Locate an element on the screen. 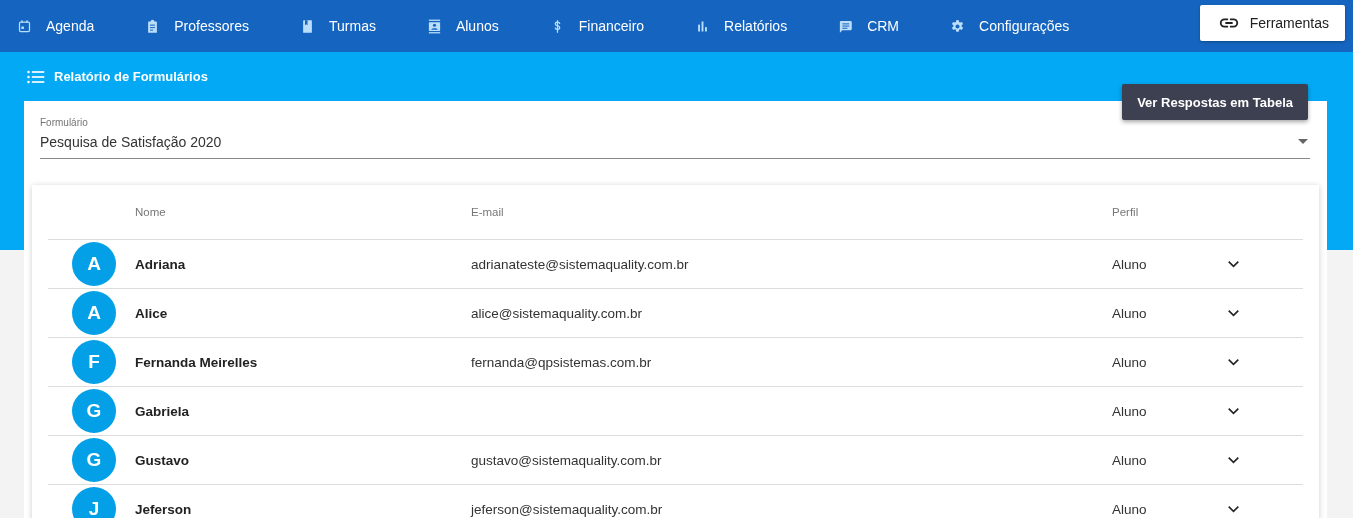  email-cell-text: jeferson@sistemaquality.com.br is located at coordinates (567, 509).